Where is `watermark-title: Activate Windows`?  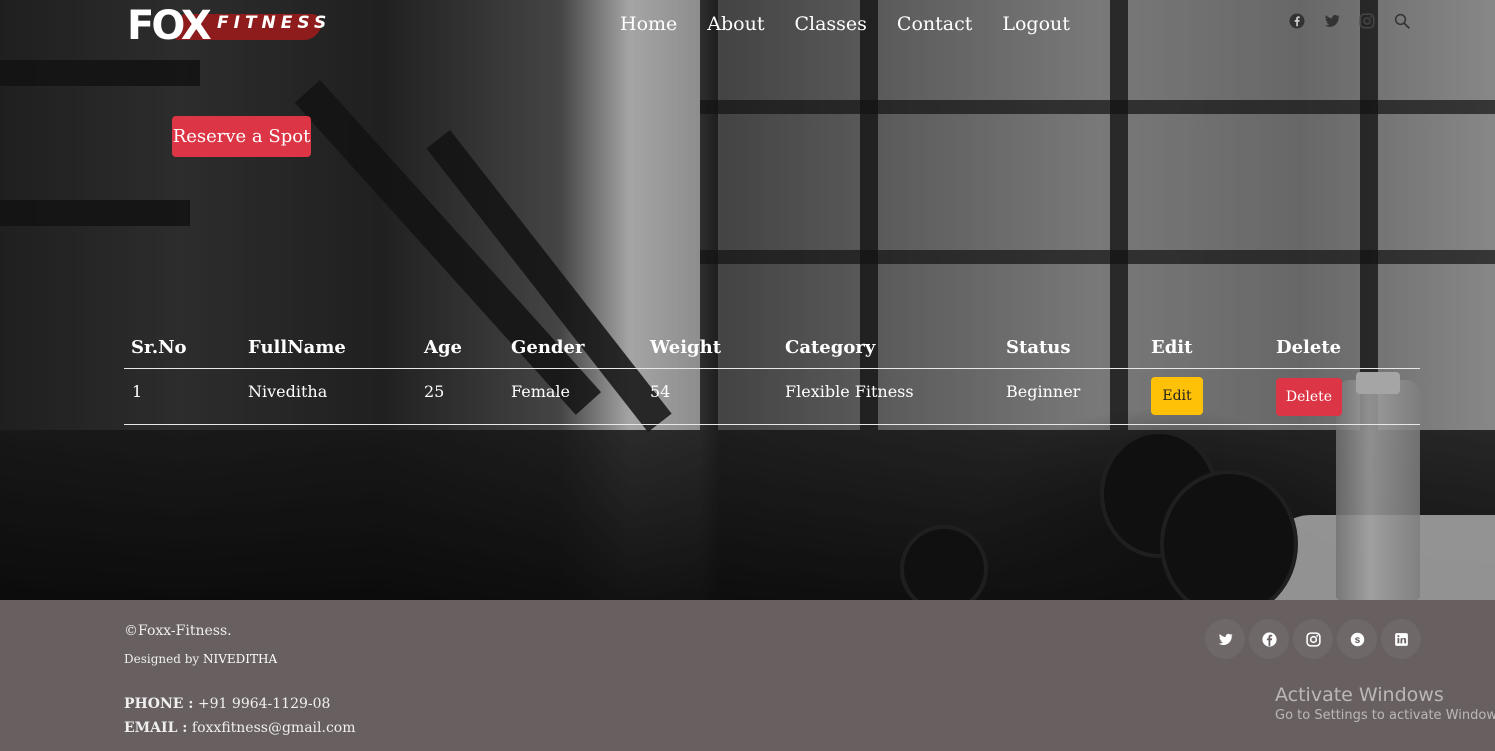
watermark-title: Activate Windows is located at coordinates (1359, 695).